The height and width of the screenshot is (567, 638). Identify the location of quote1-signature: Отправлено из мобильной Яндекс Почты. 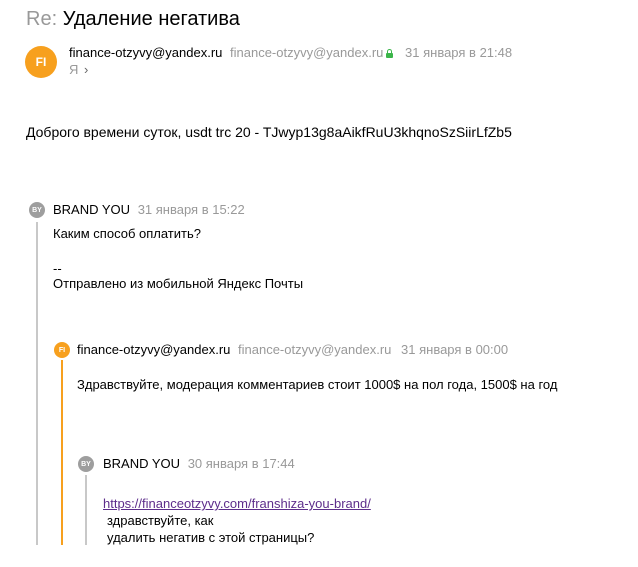
(178, 283).